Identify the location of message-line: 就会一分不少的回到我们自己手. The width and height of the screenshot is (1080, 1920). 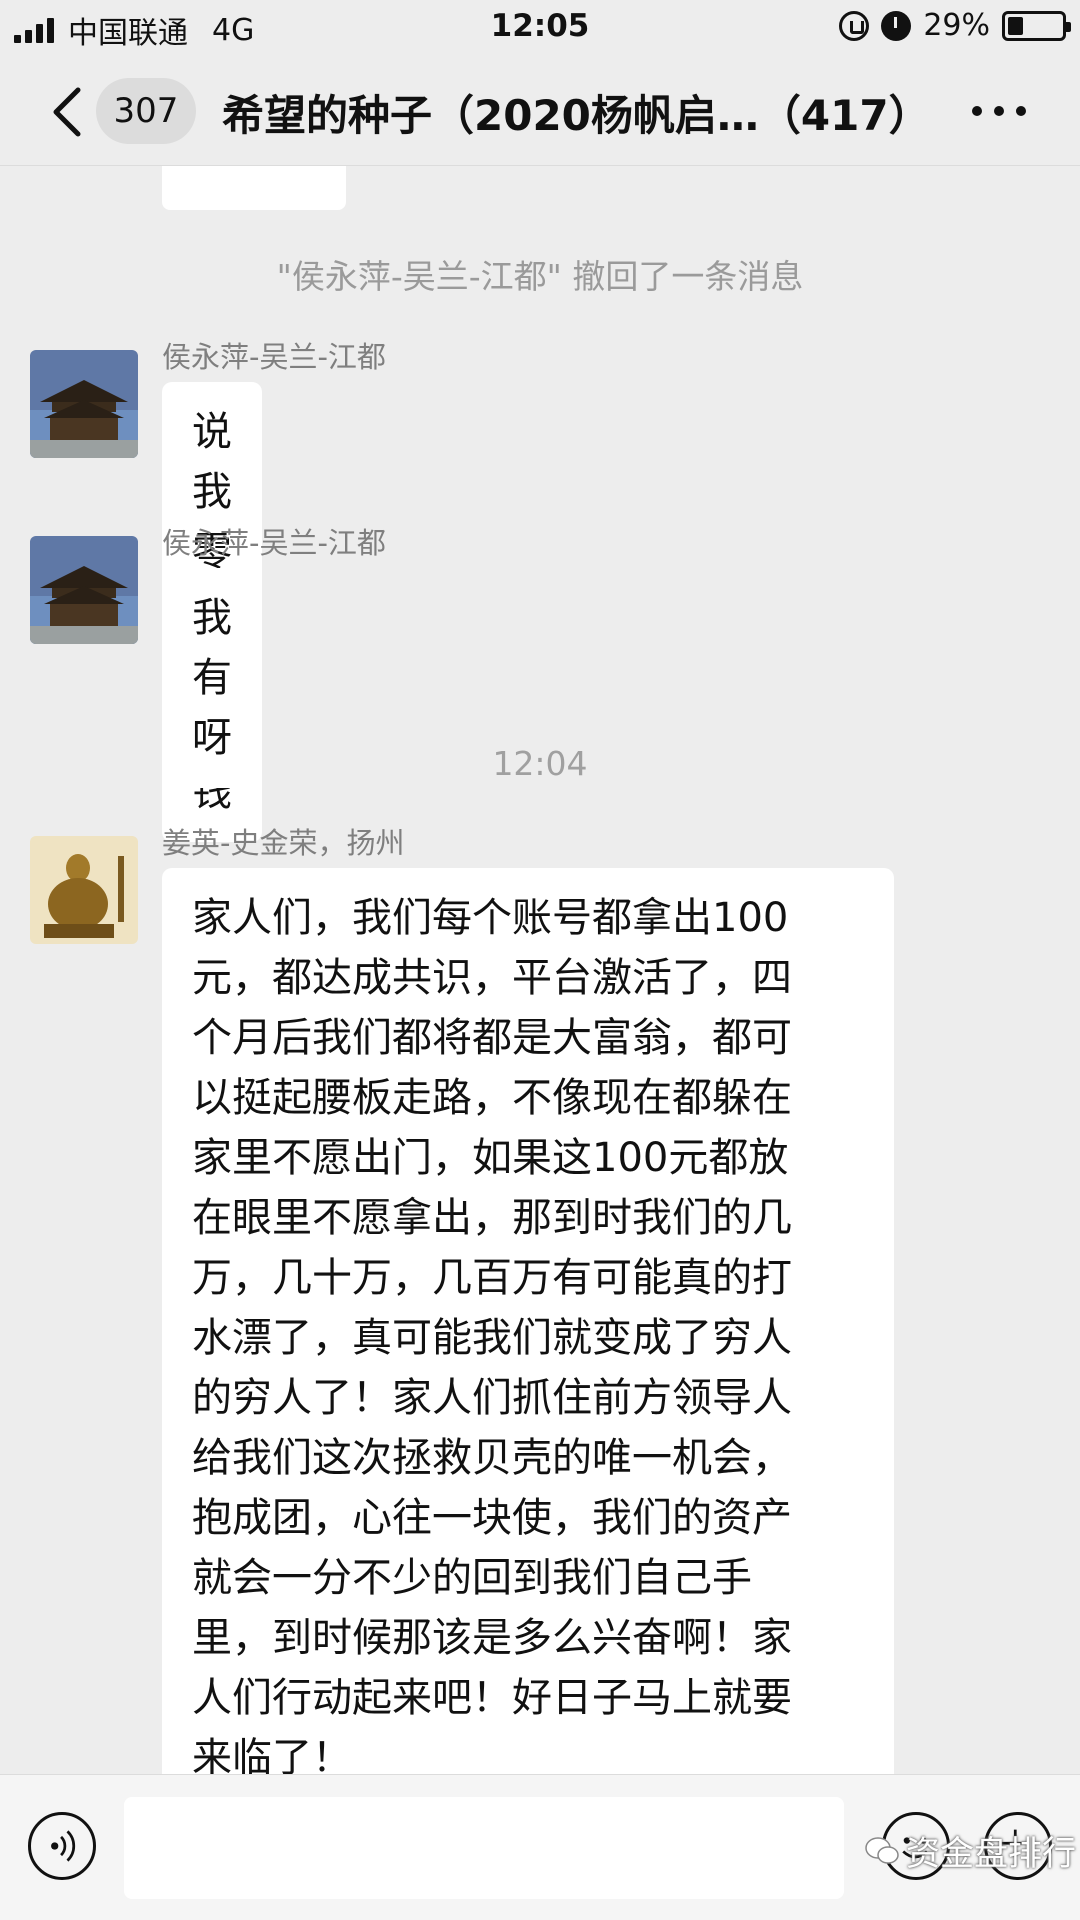
(472, 1578).